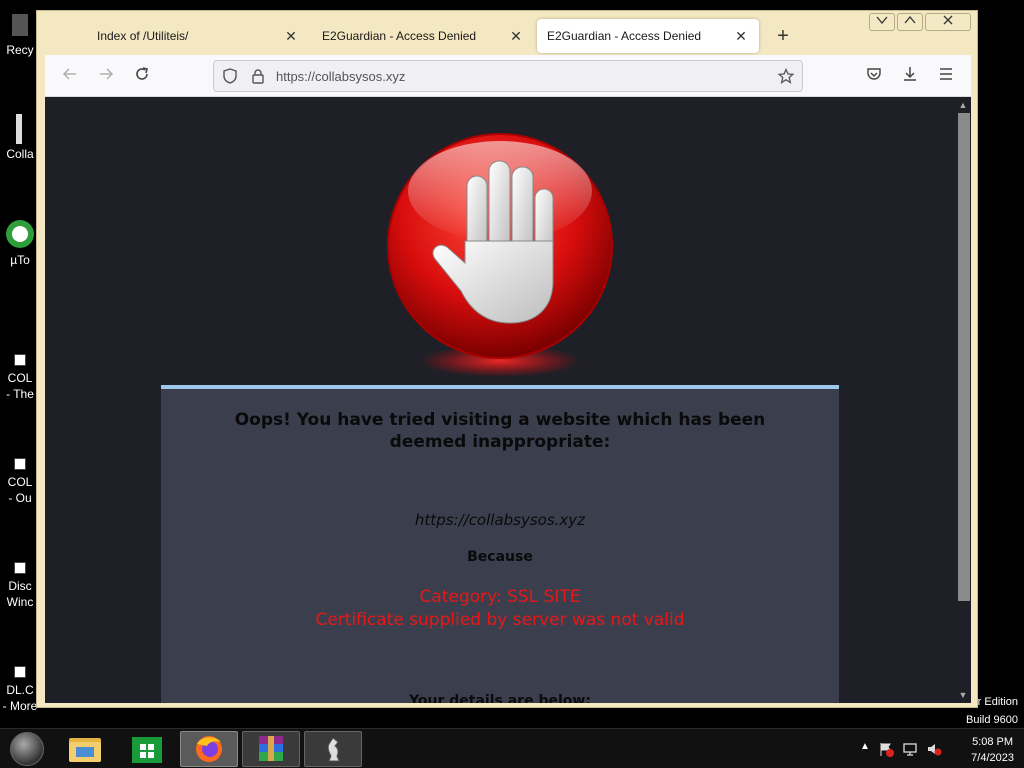 The height and width of the screenshot is (768, 1024). I want to click on taskbar-winrar, so click(271, 749).